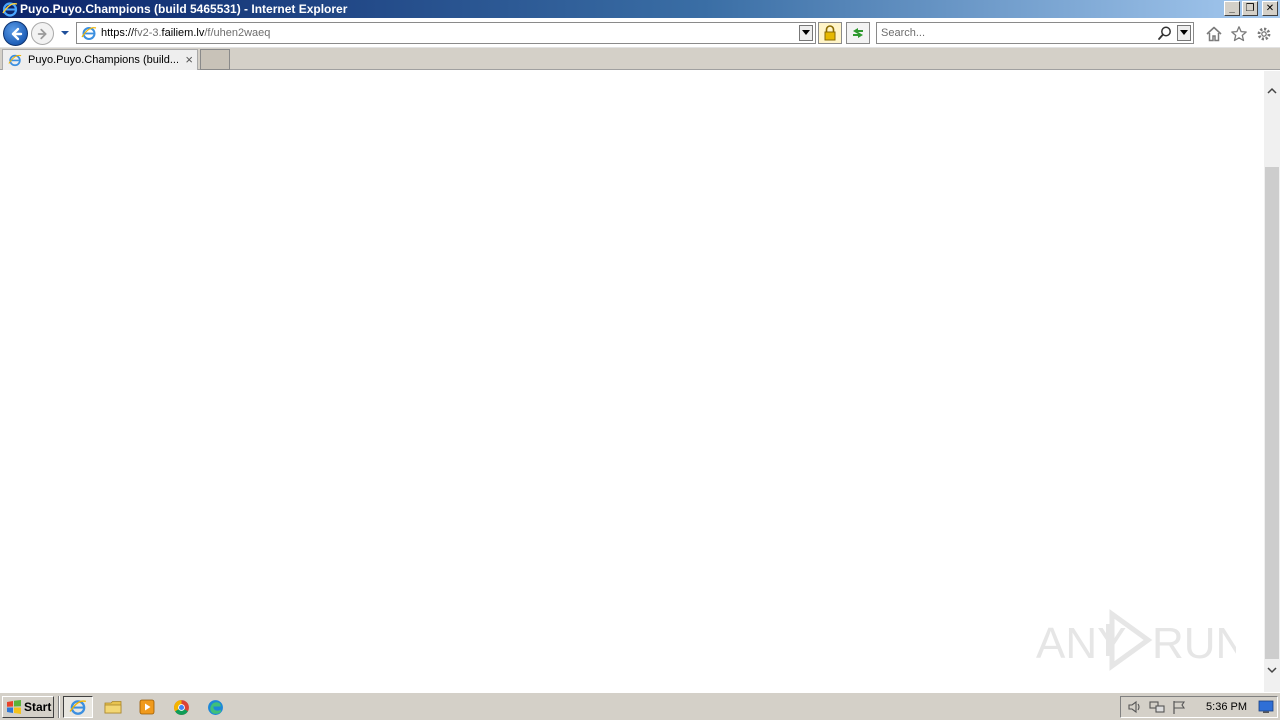 This screenshot has width=1280, height=720. I want to click on speaker-icon, so click(1135, 707).